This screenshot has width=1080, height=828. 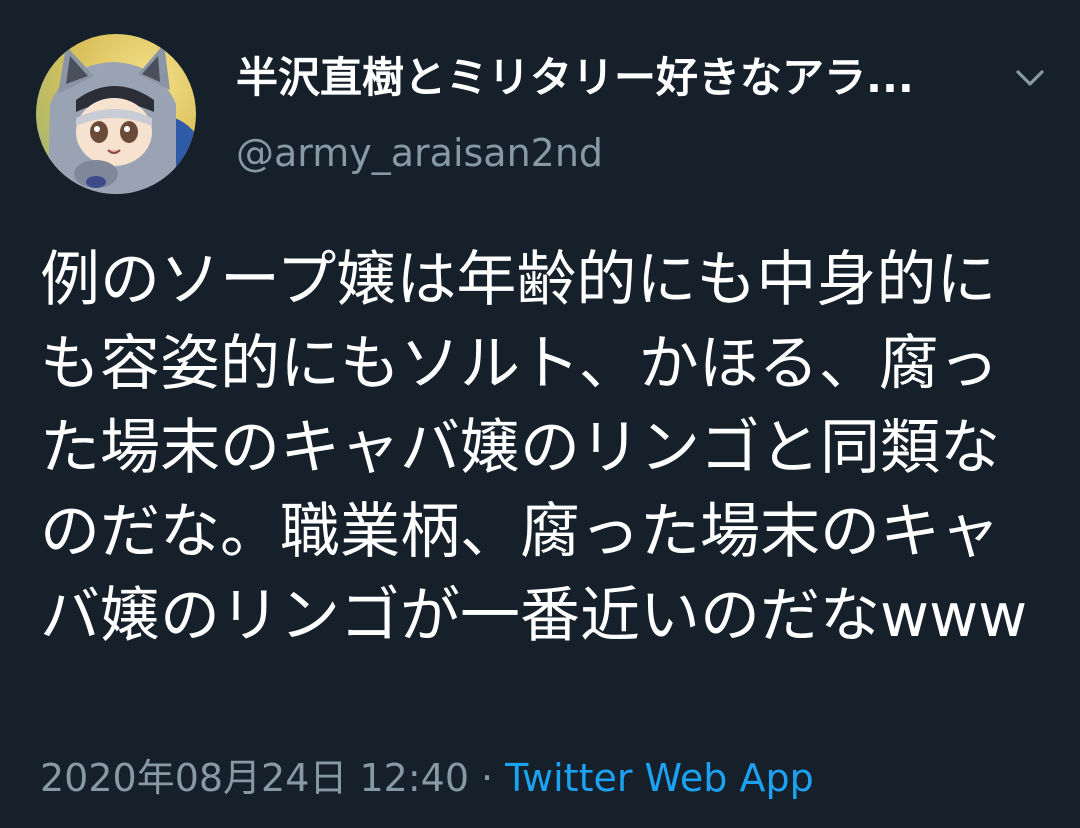 What do you see at coordinates (254, 778) in the screenshot?
I see `tweet-timestamp: 2020年08月24日 12:40` at bounding box center [254, 778].